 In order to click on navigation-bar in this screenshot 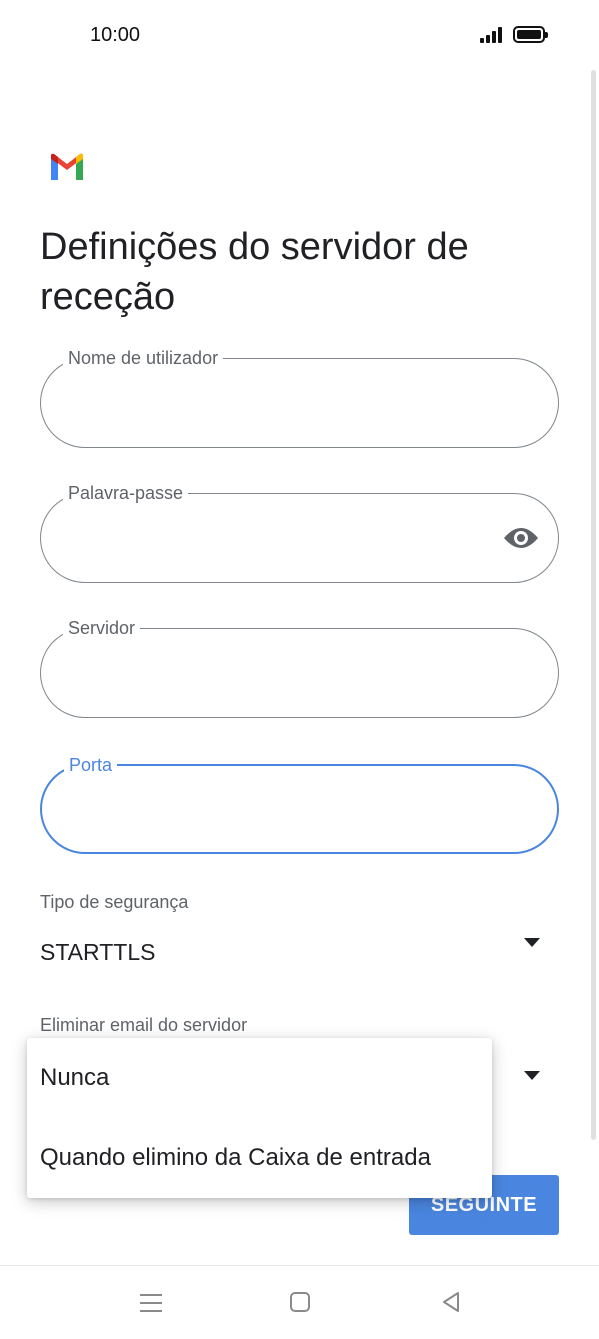, I will do `click(299, 1302)`.